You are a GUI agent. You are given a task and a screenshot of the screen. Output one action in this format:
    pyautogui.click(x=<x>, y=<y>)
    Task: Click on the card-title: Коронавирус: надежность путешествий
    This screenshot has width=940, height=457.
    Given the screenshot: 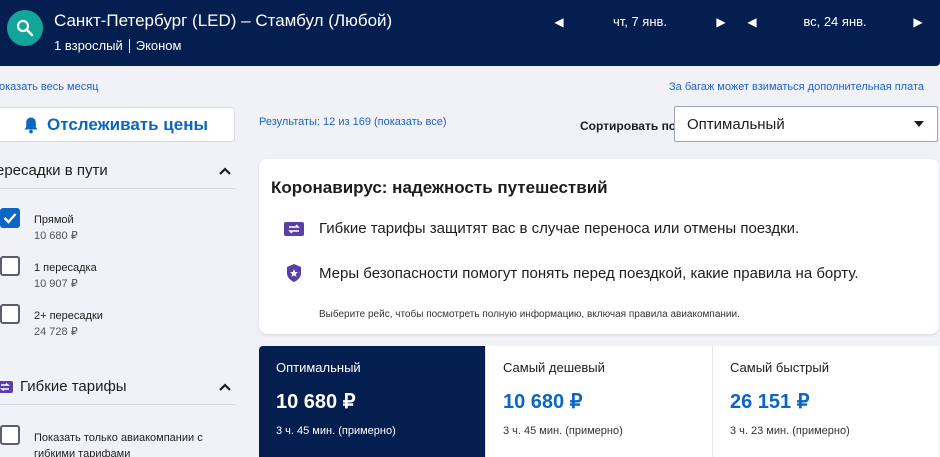 What is the action you would take?
    pyautogui.click(x=439, y=187)
    